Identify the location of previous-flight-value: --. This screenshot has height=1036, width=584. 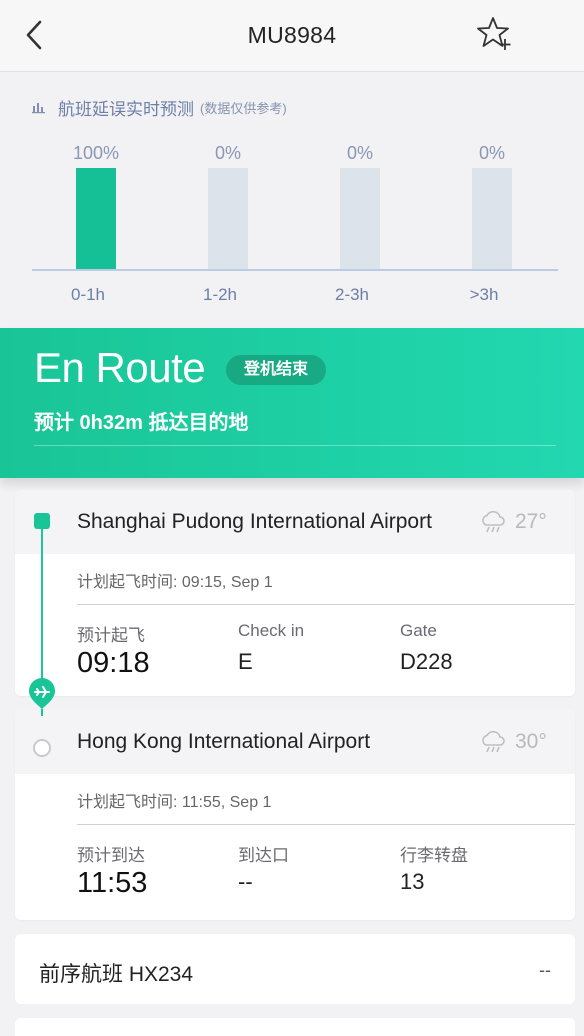
(545, 970).